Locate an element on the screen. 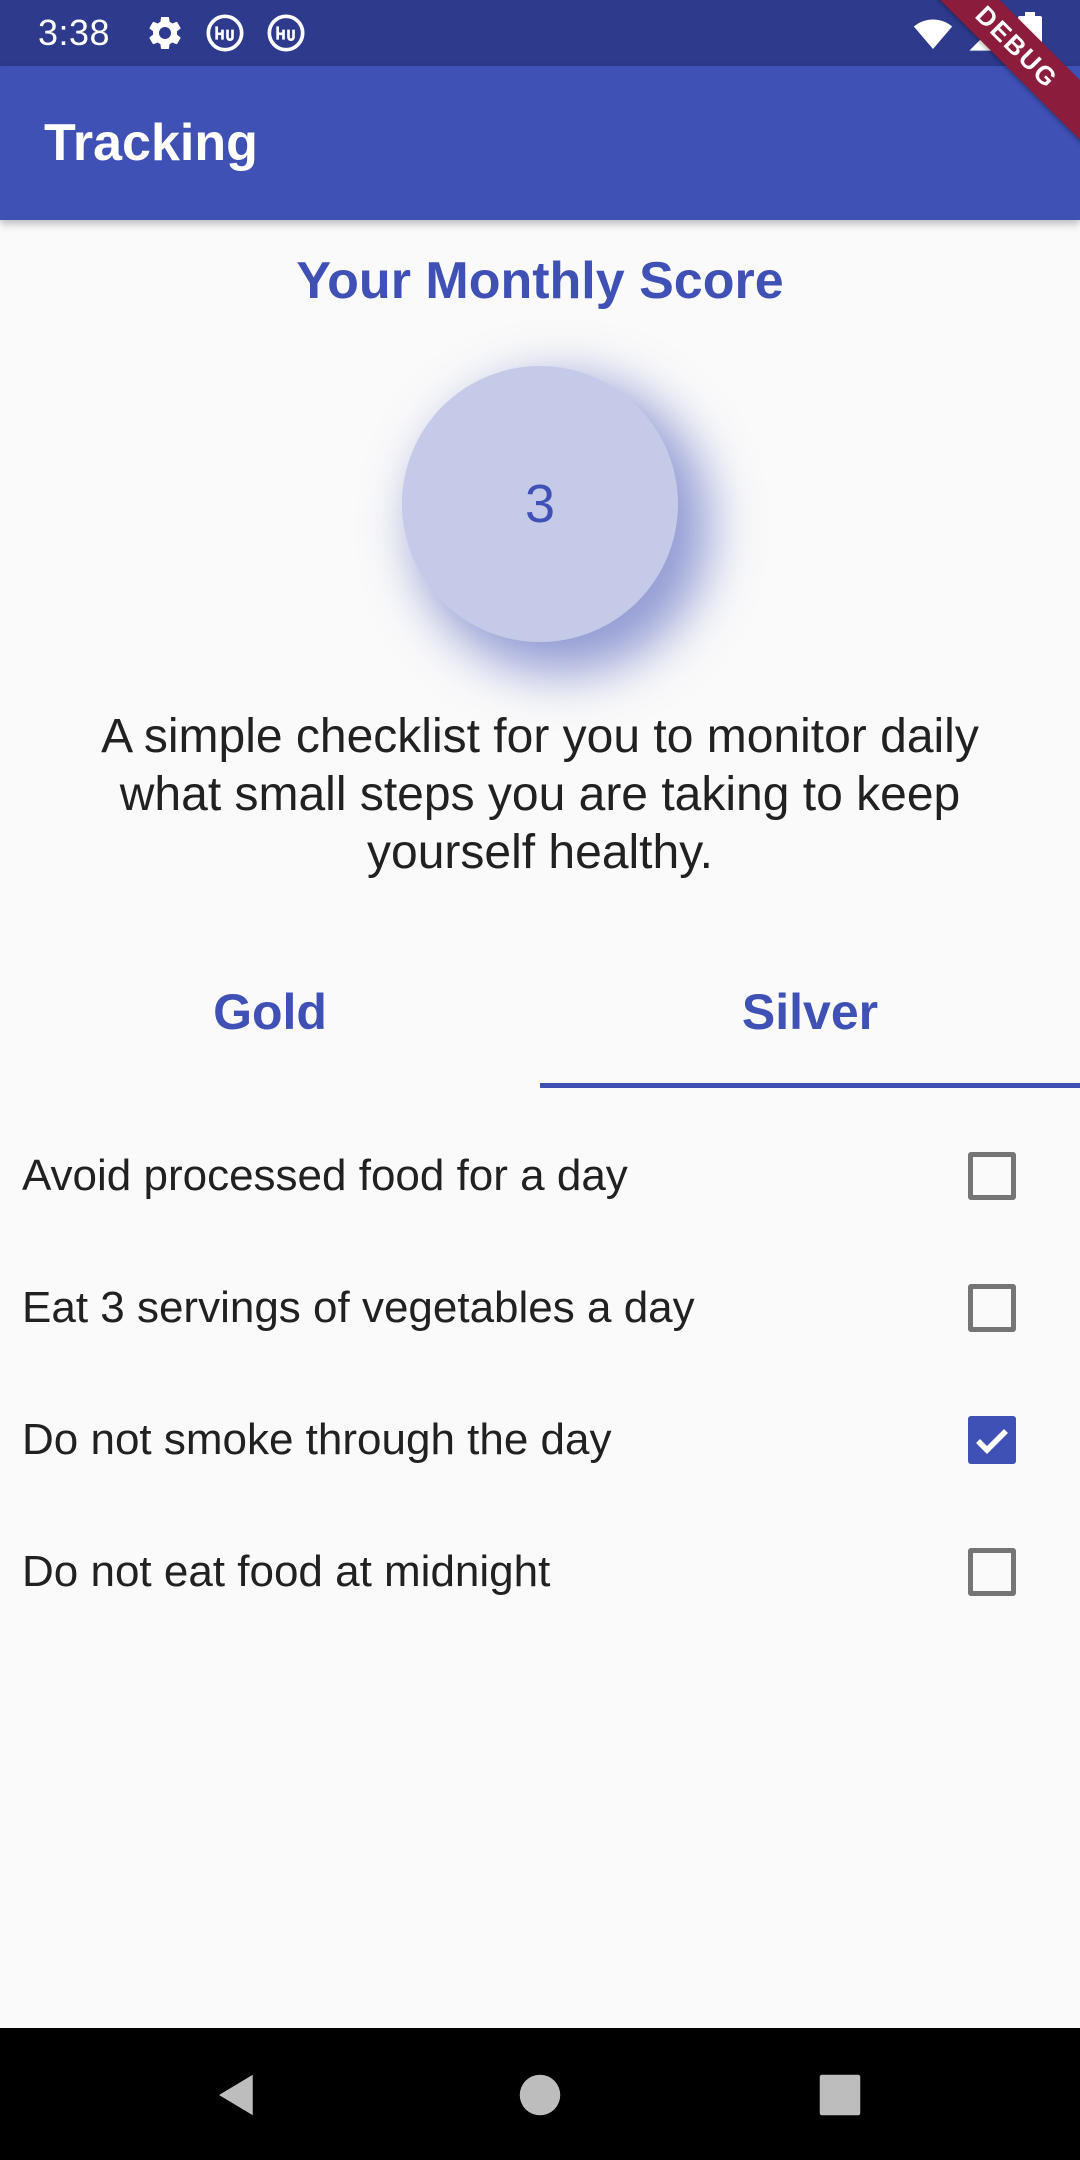  score-value: 3 is located at coordinates (540, 504).